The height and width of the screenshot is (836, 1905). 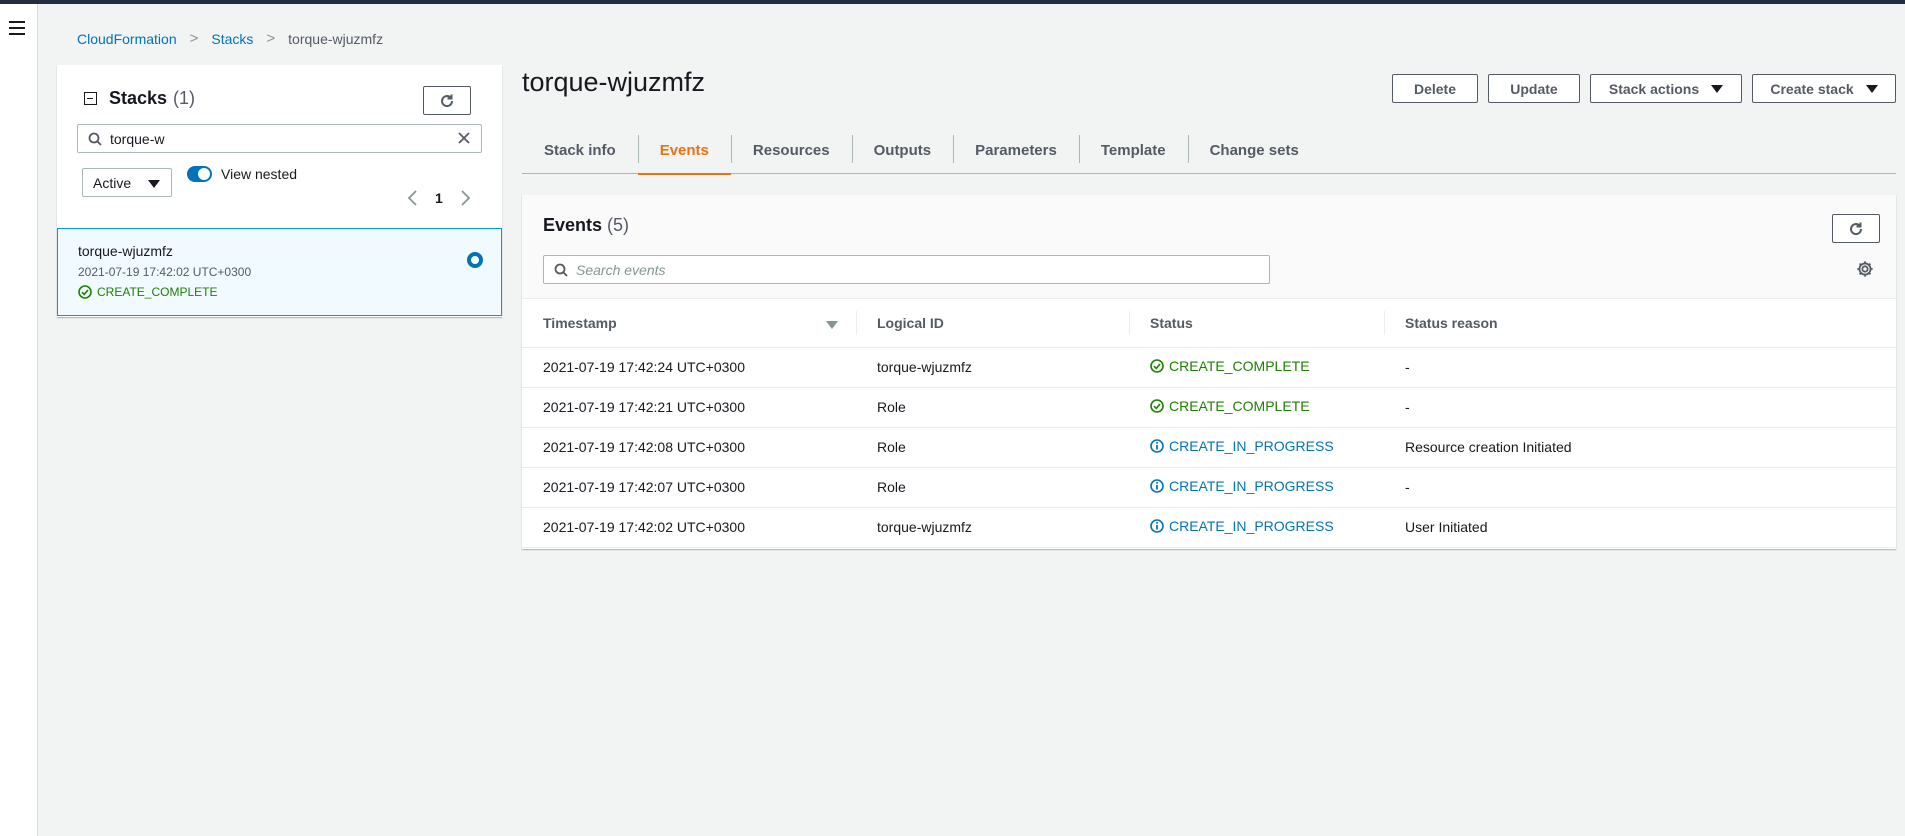 I want to click on events-title: Events, so click(x=573, y=225).